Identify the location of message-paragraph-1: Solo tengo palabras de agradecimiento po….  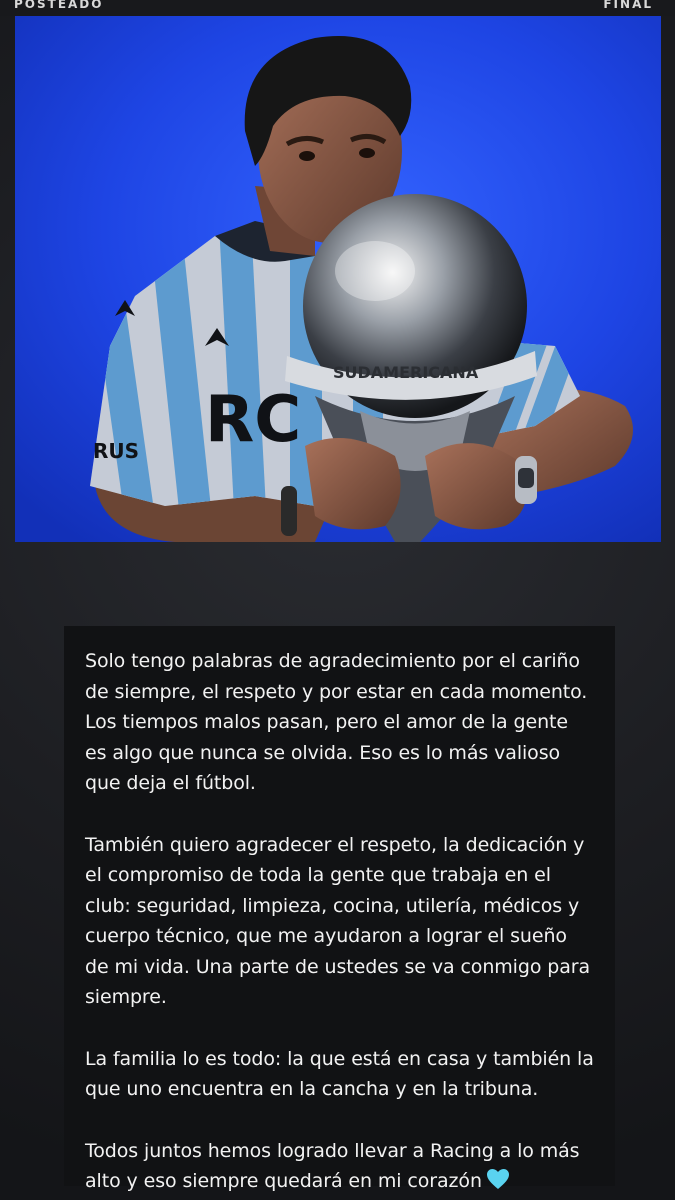
(336, 722).